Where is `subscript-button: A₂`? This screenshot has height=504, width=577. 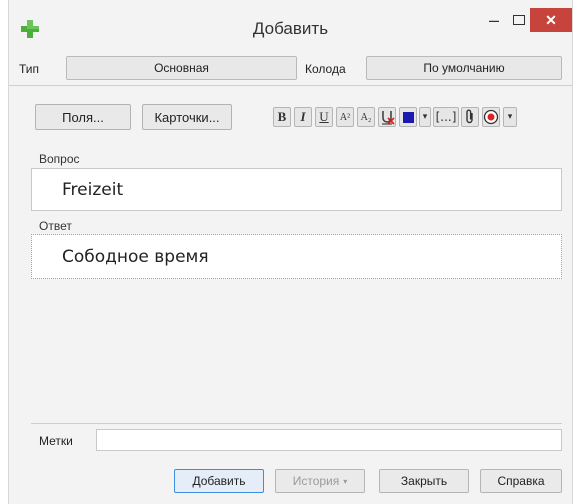 subscript-button: A₂ is located at coordinates (366, 117).